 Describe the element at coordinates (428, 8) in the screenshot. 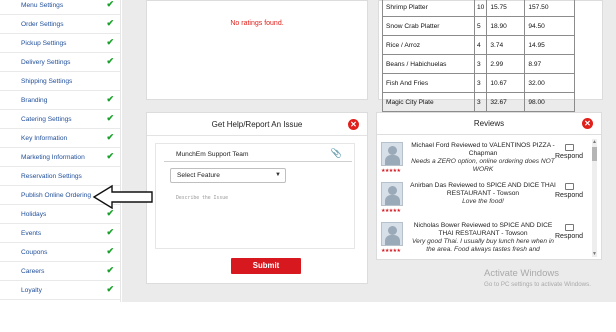

I see `item-name: Shrimp Platter` at that location.